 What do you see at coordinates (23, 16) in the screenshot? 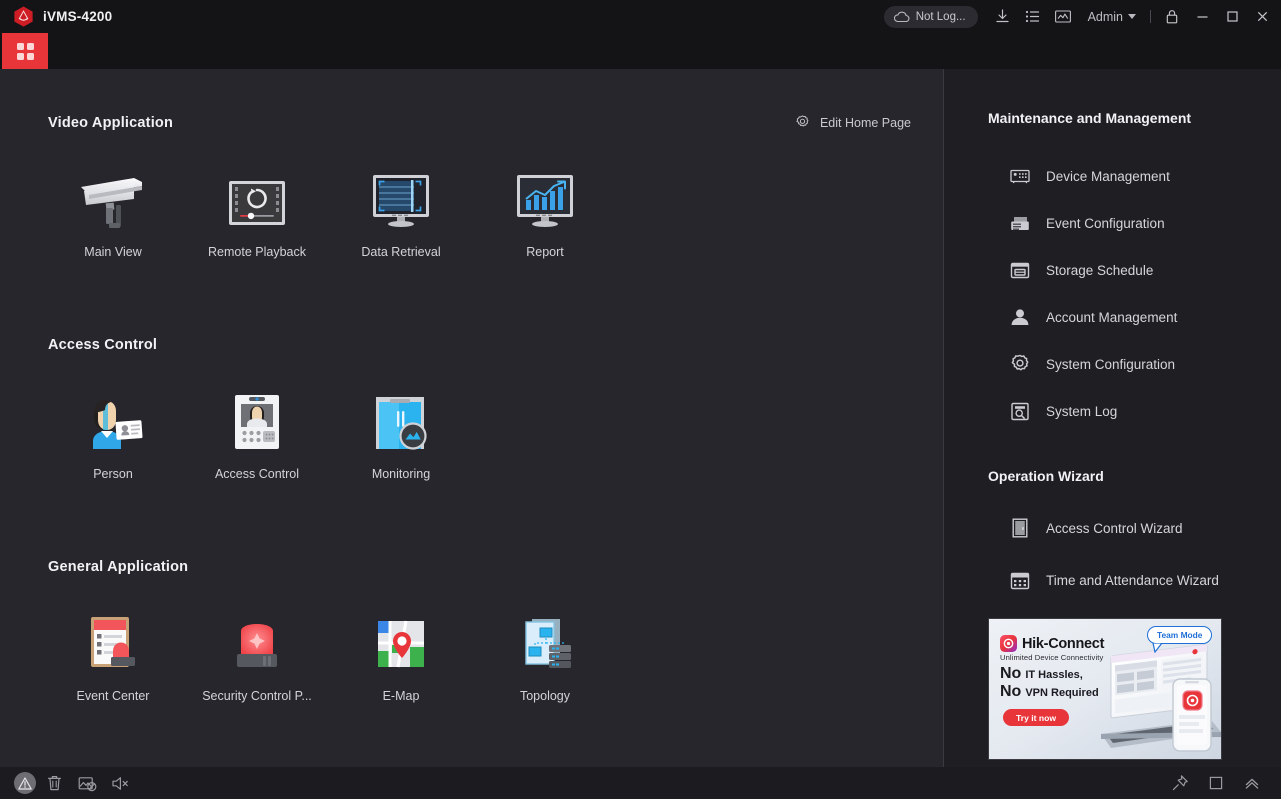
I see `hikvision-logo-icon` at bounding box center [23, 16].